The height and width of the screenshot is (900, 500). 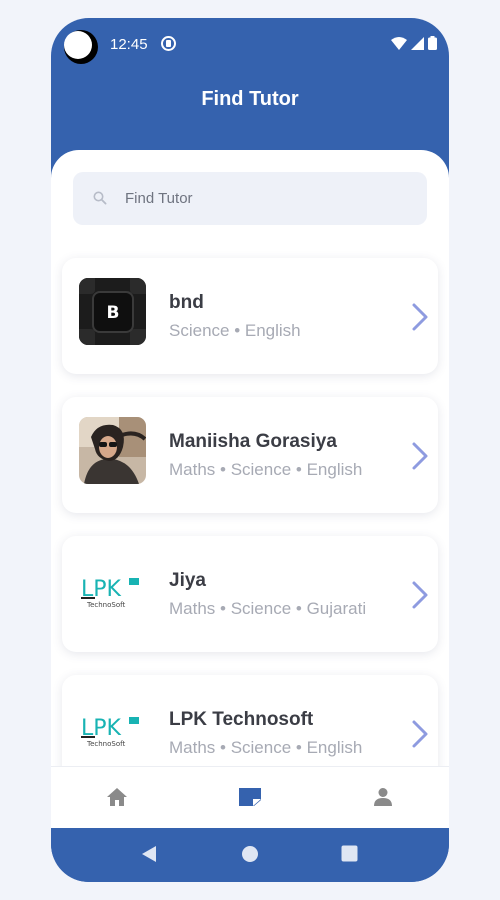 I want to click on search-icon, so click(x=100, y=198).